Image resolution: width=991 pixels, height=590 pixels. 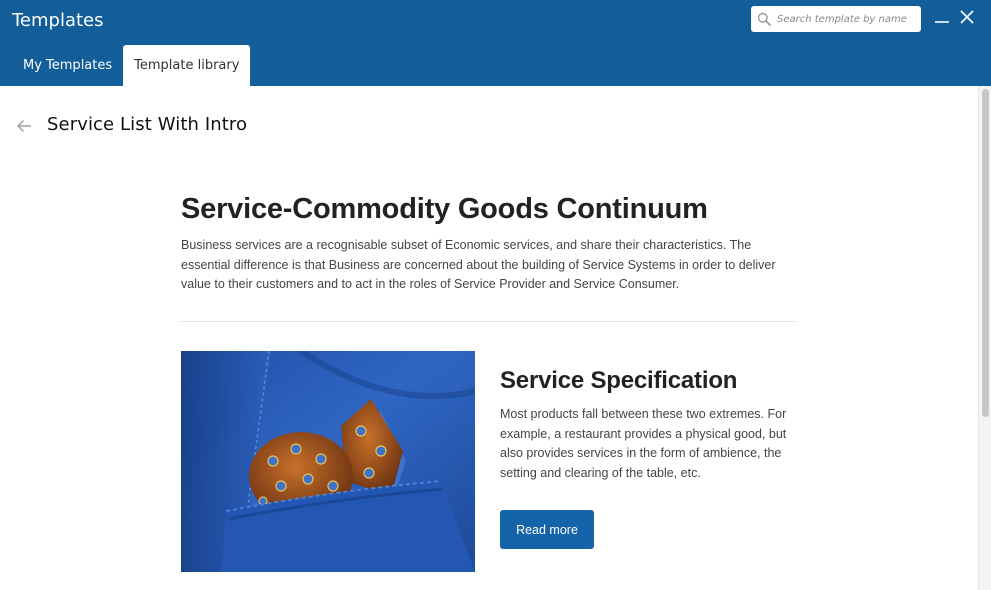 I want to click on close-icon, so click(x=967, y=19).